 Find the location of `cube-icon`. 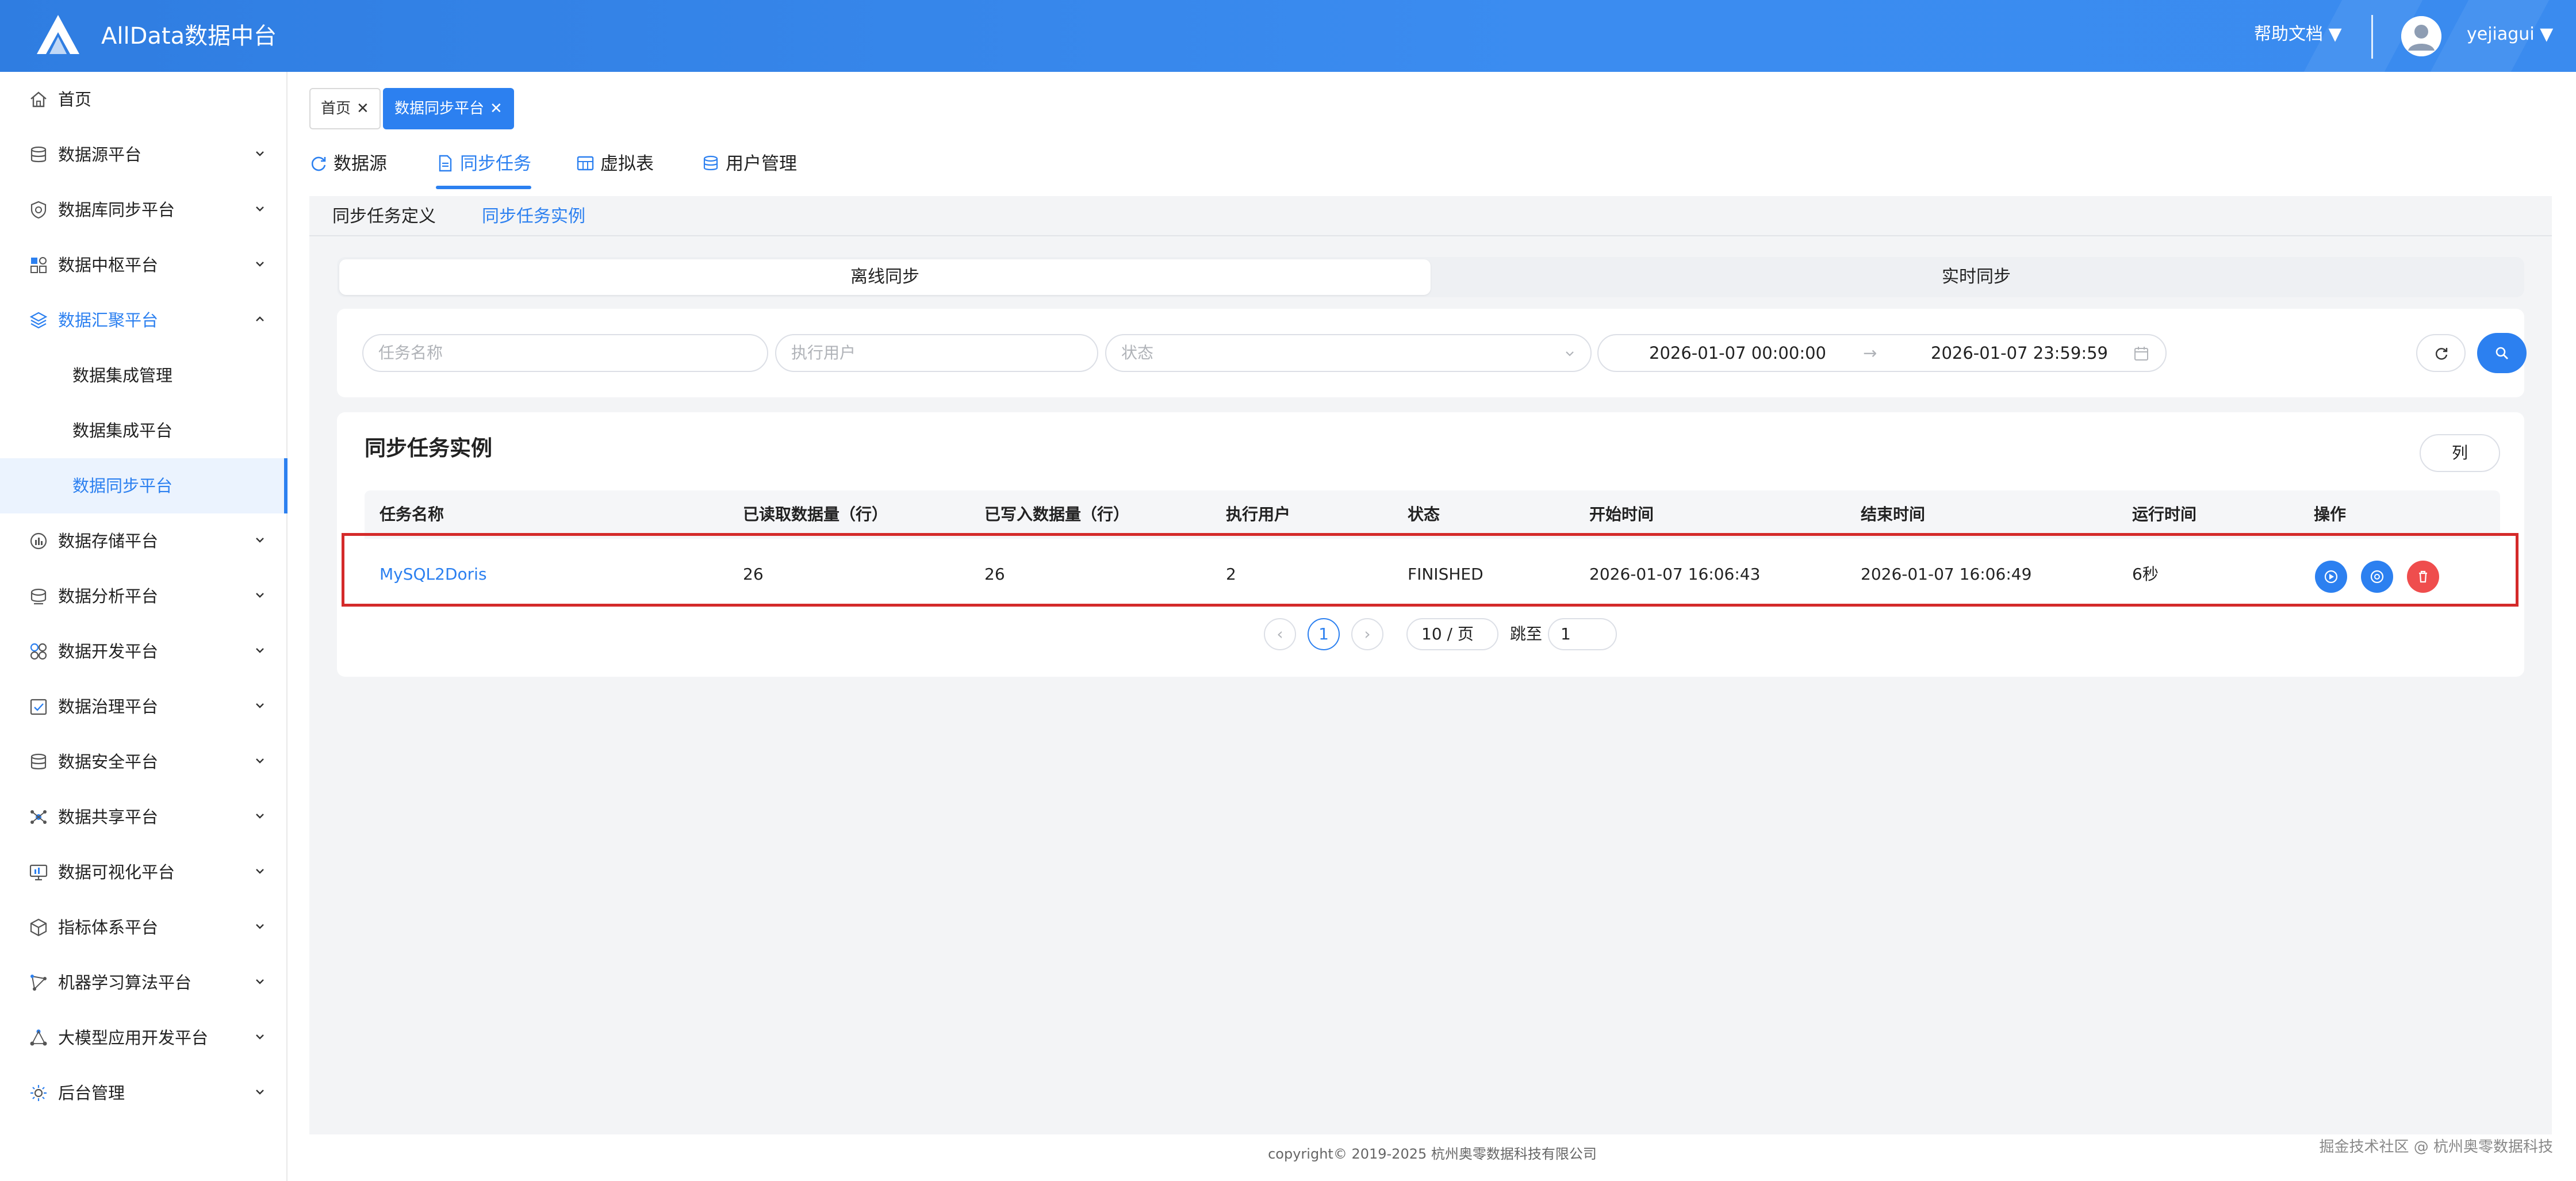

cube-icon is located at coordinates (38, 927).